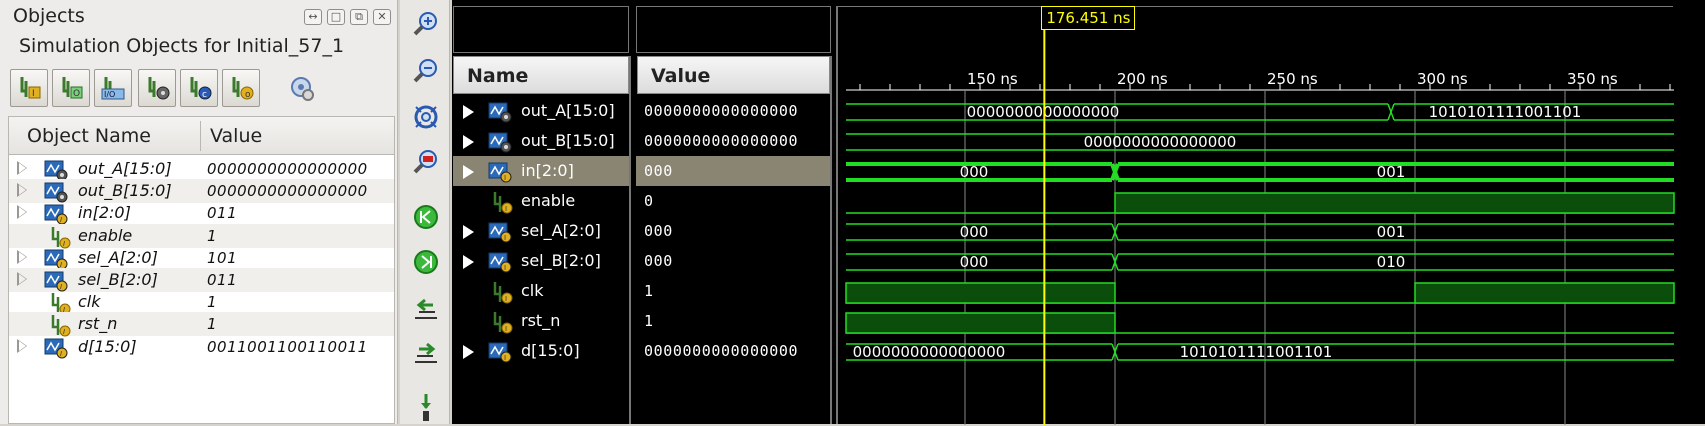 The width and height of the screenshot is (1705, 426). I want to click on go-to-end-icon, so click(426, 262).